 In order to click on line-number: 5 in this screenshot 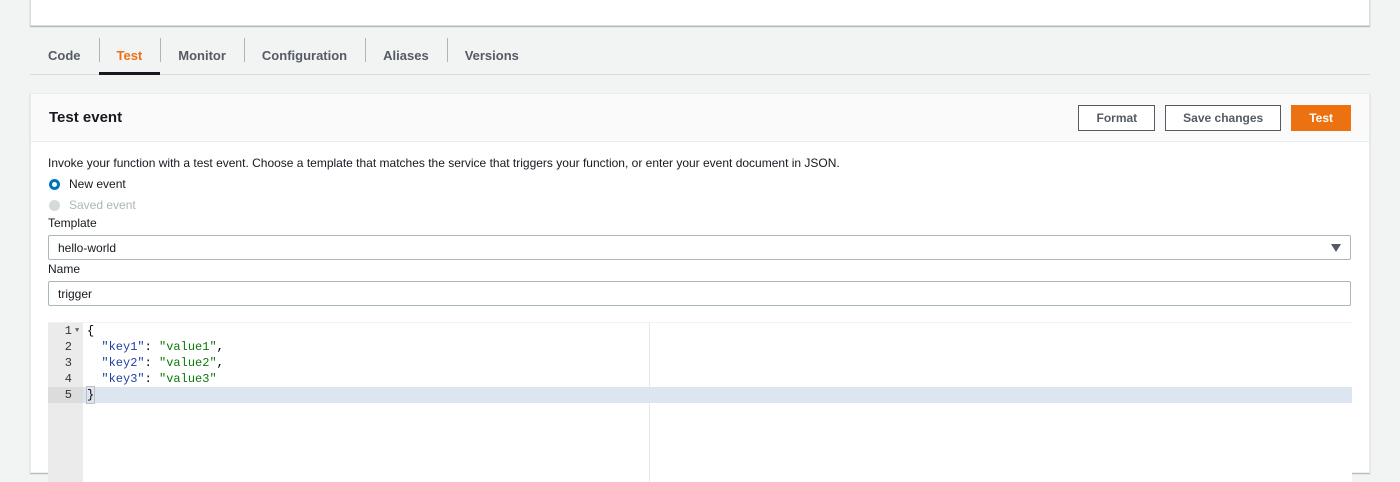, I will do `click(65, 395)`.